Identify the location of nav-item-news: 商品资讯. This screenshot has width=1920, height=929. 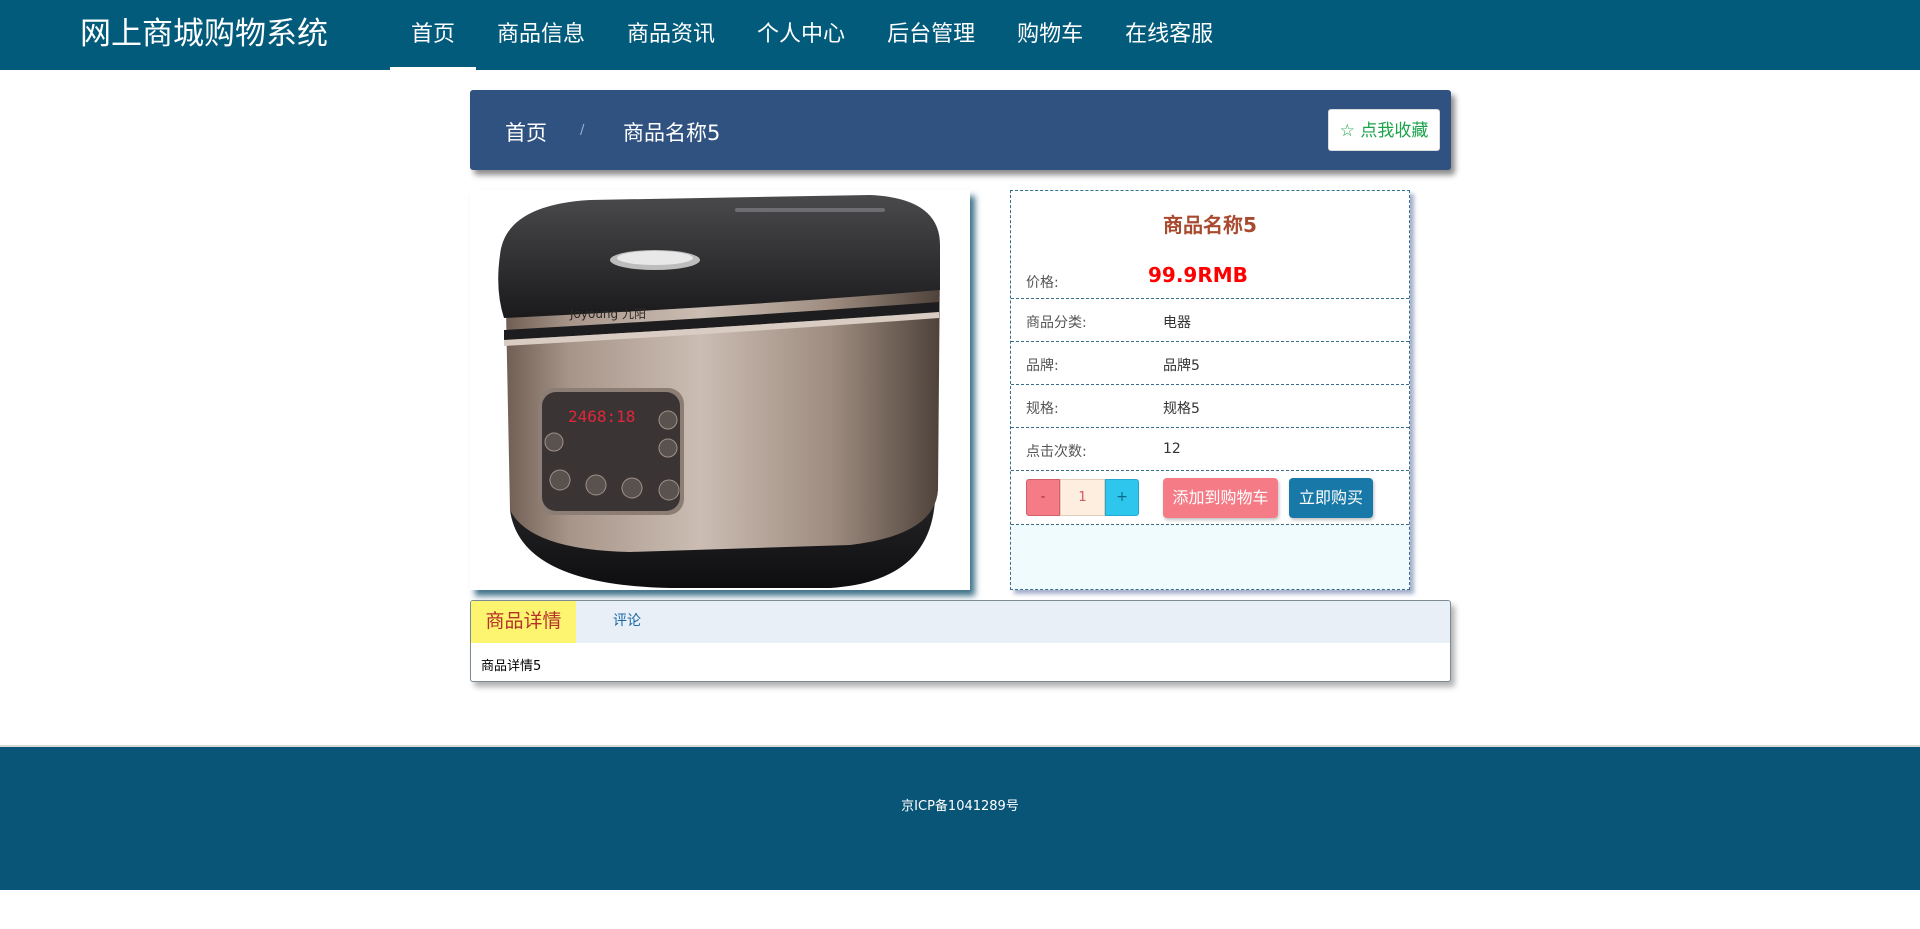
(671, 35).